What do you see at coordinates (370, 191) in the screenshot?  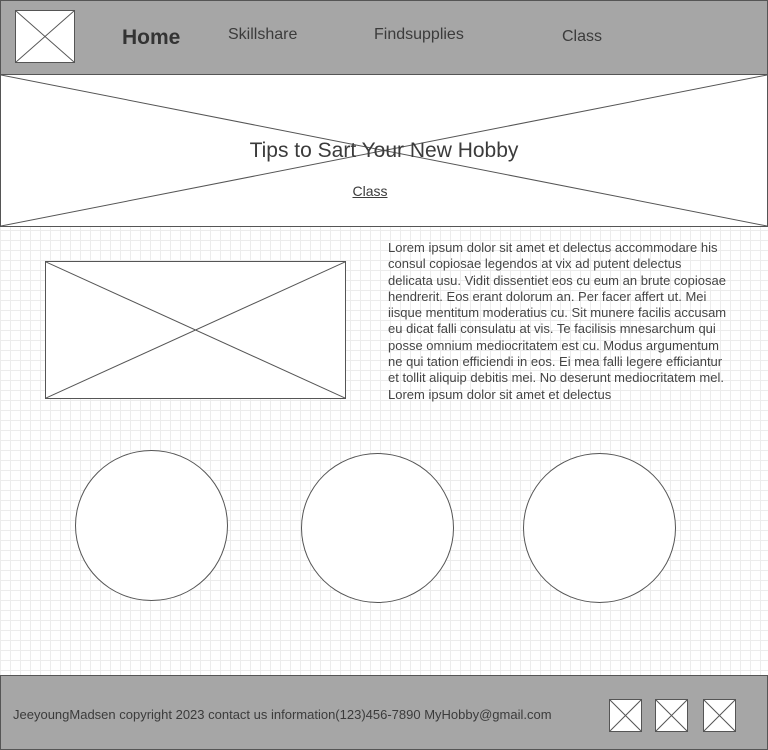 I see `hero-class-link: Class` at bounding box center [370, 191].